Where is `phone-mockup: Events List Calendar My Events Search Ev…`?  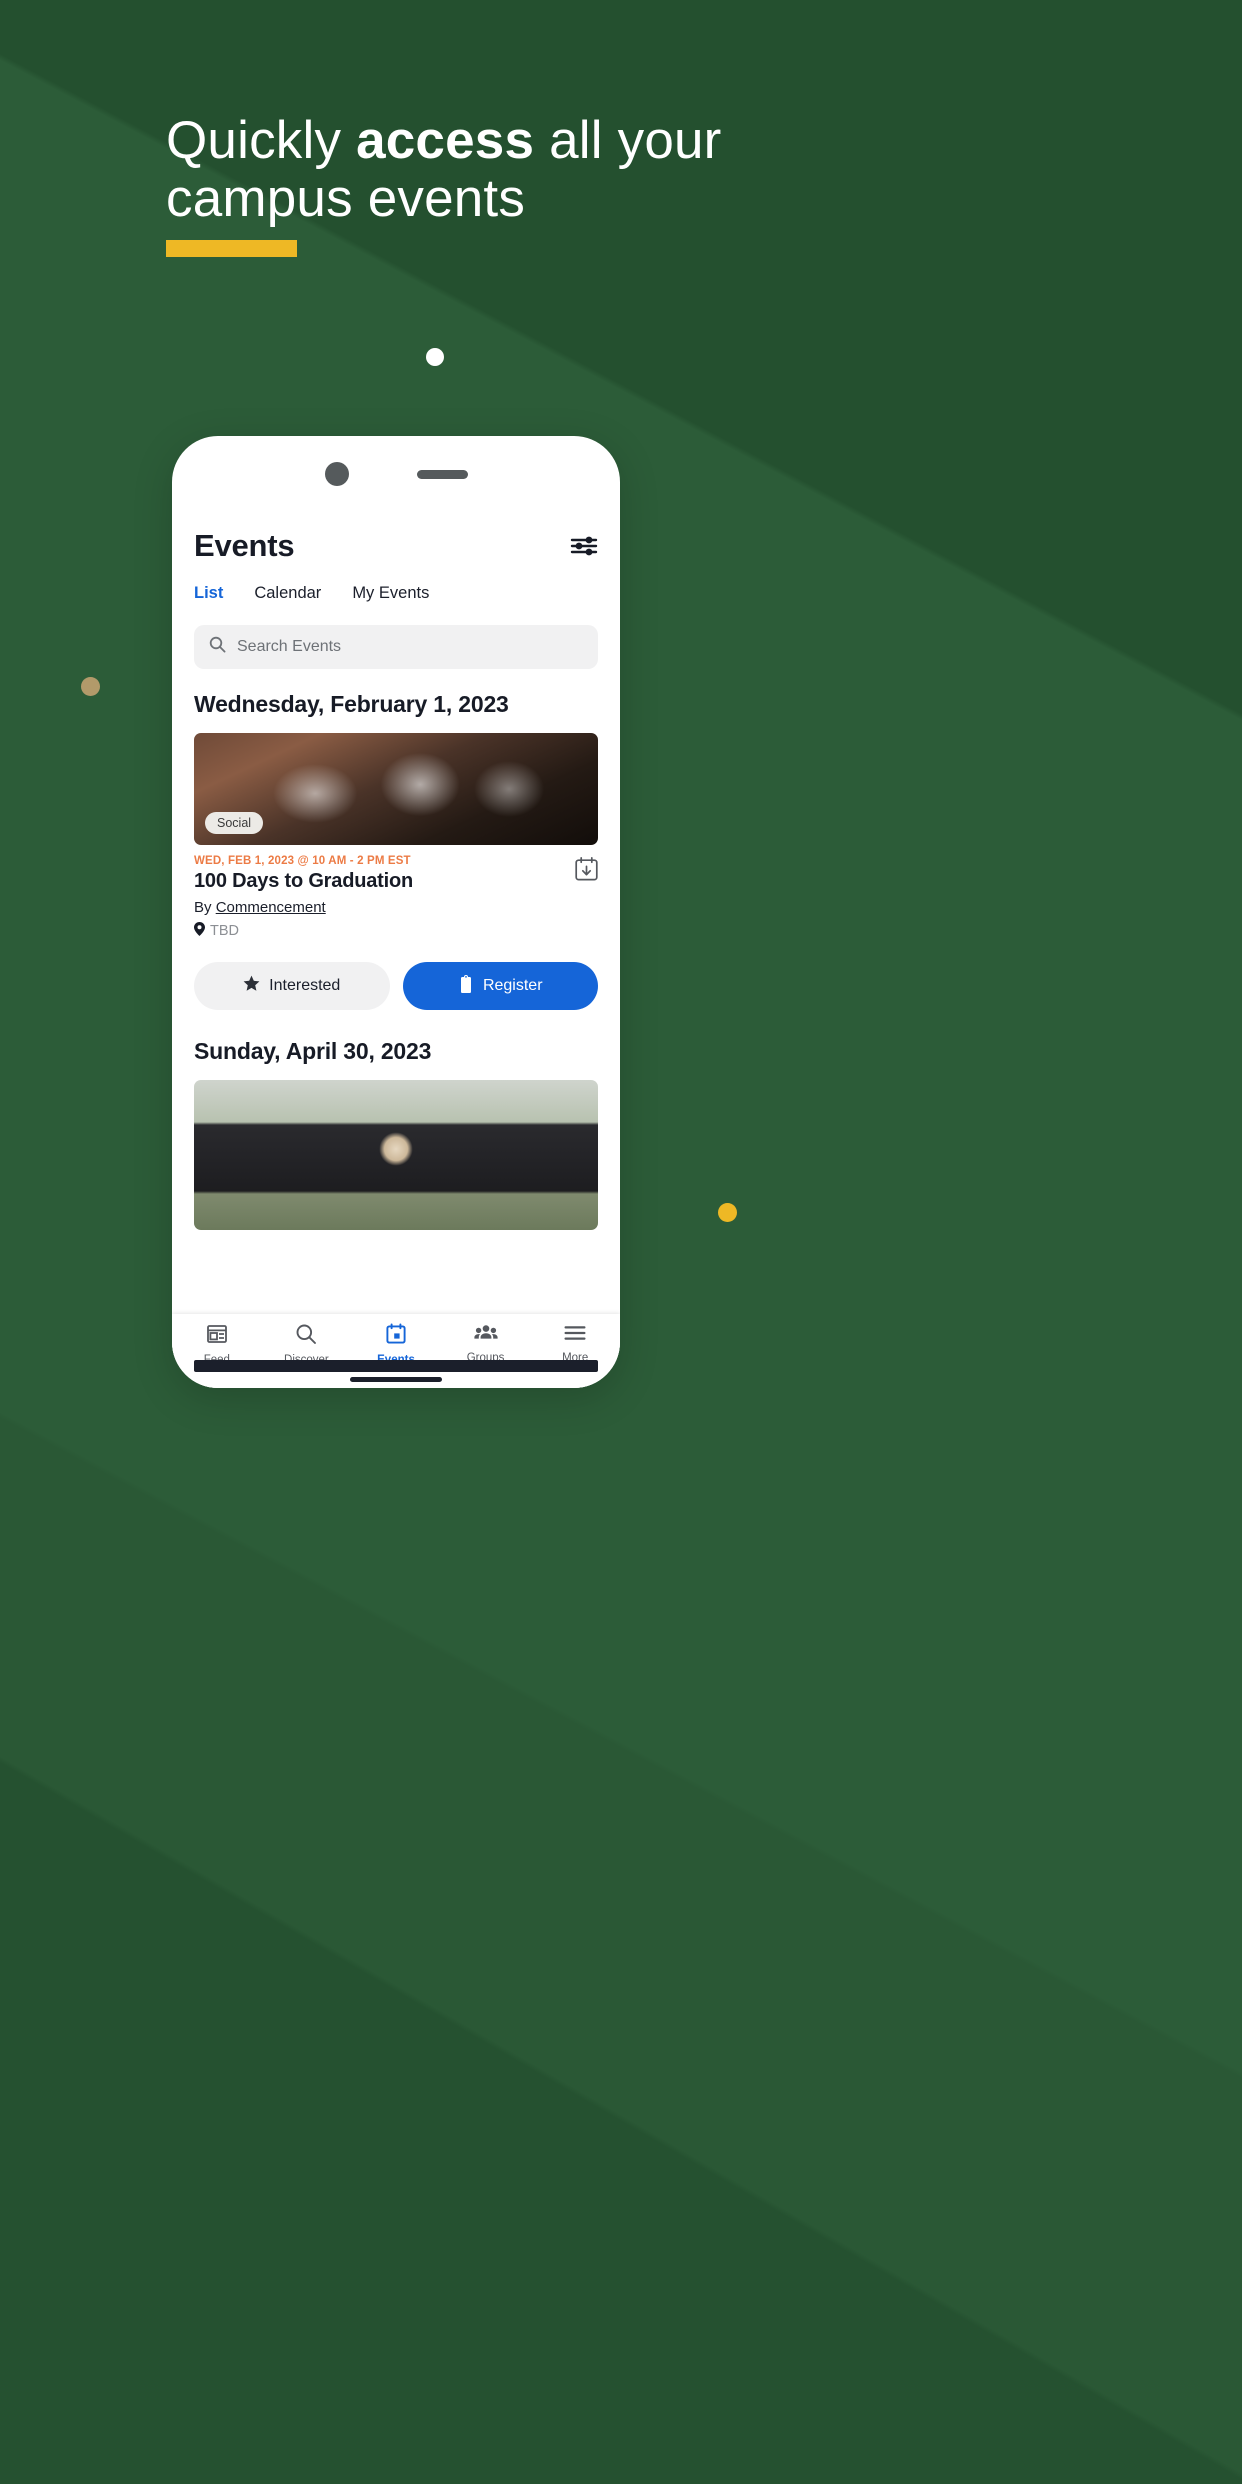
phone-mockup: Events List Calendar My Events Search Ev… is located at coordinates (396, 912).